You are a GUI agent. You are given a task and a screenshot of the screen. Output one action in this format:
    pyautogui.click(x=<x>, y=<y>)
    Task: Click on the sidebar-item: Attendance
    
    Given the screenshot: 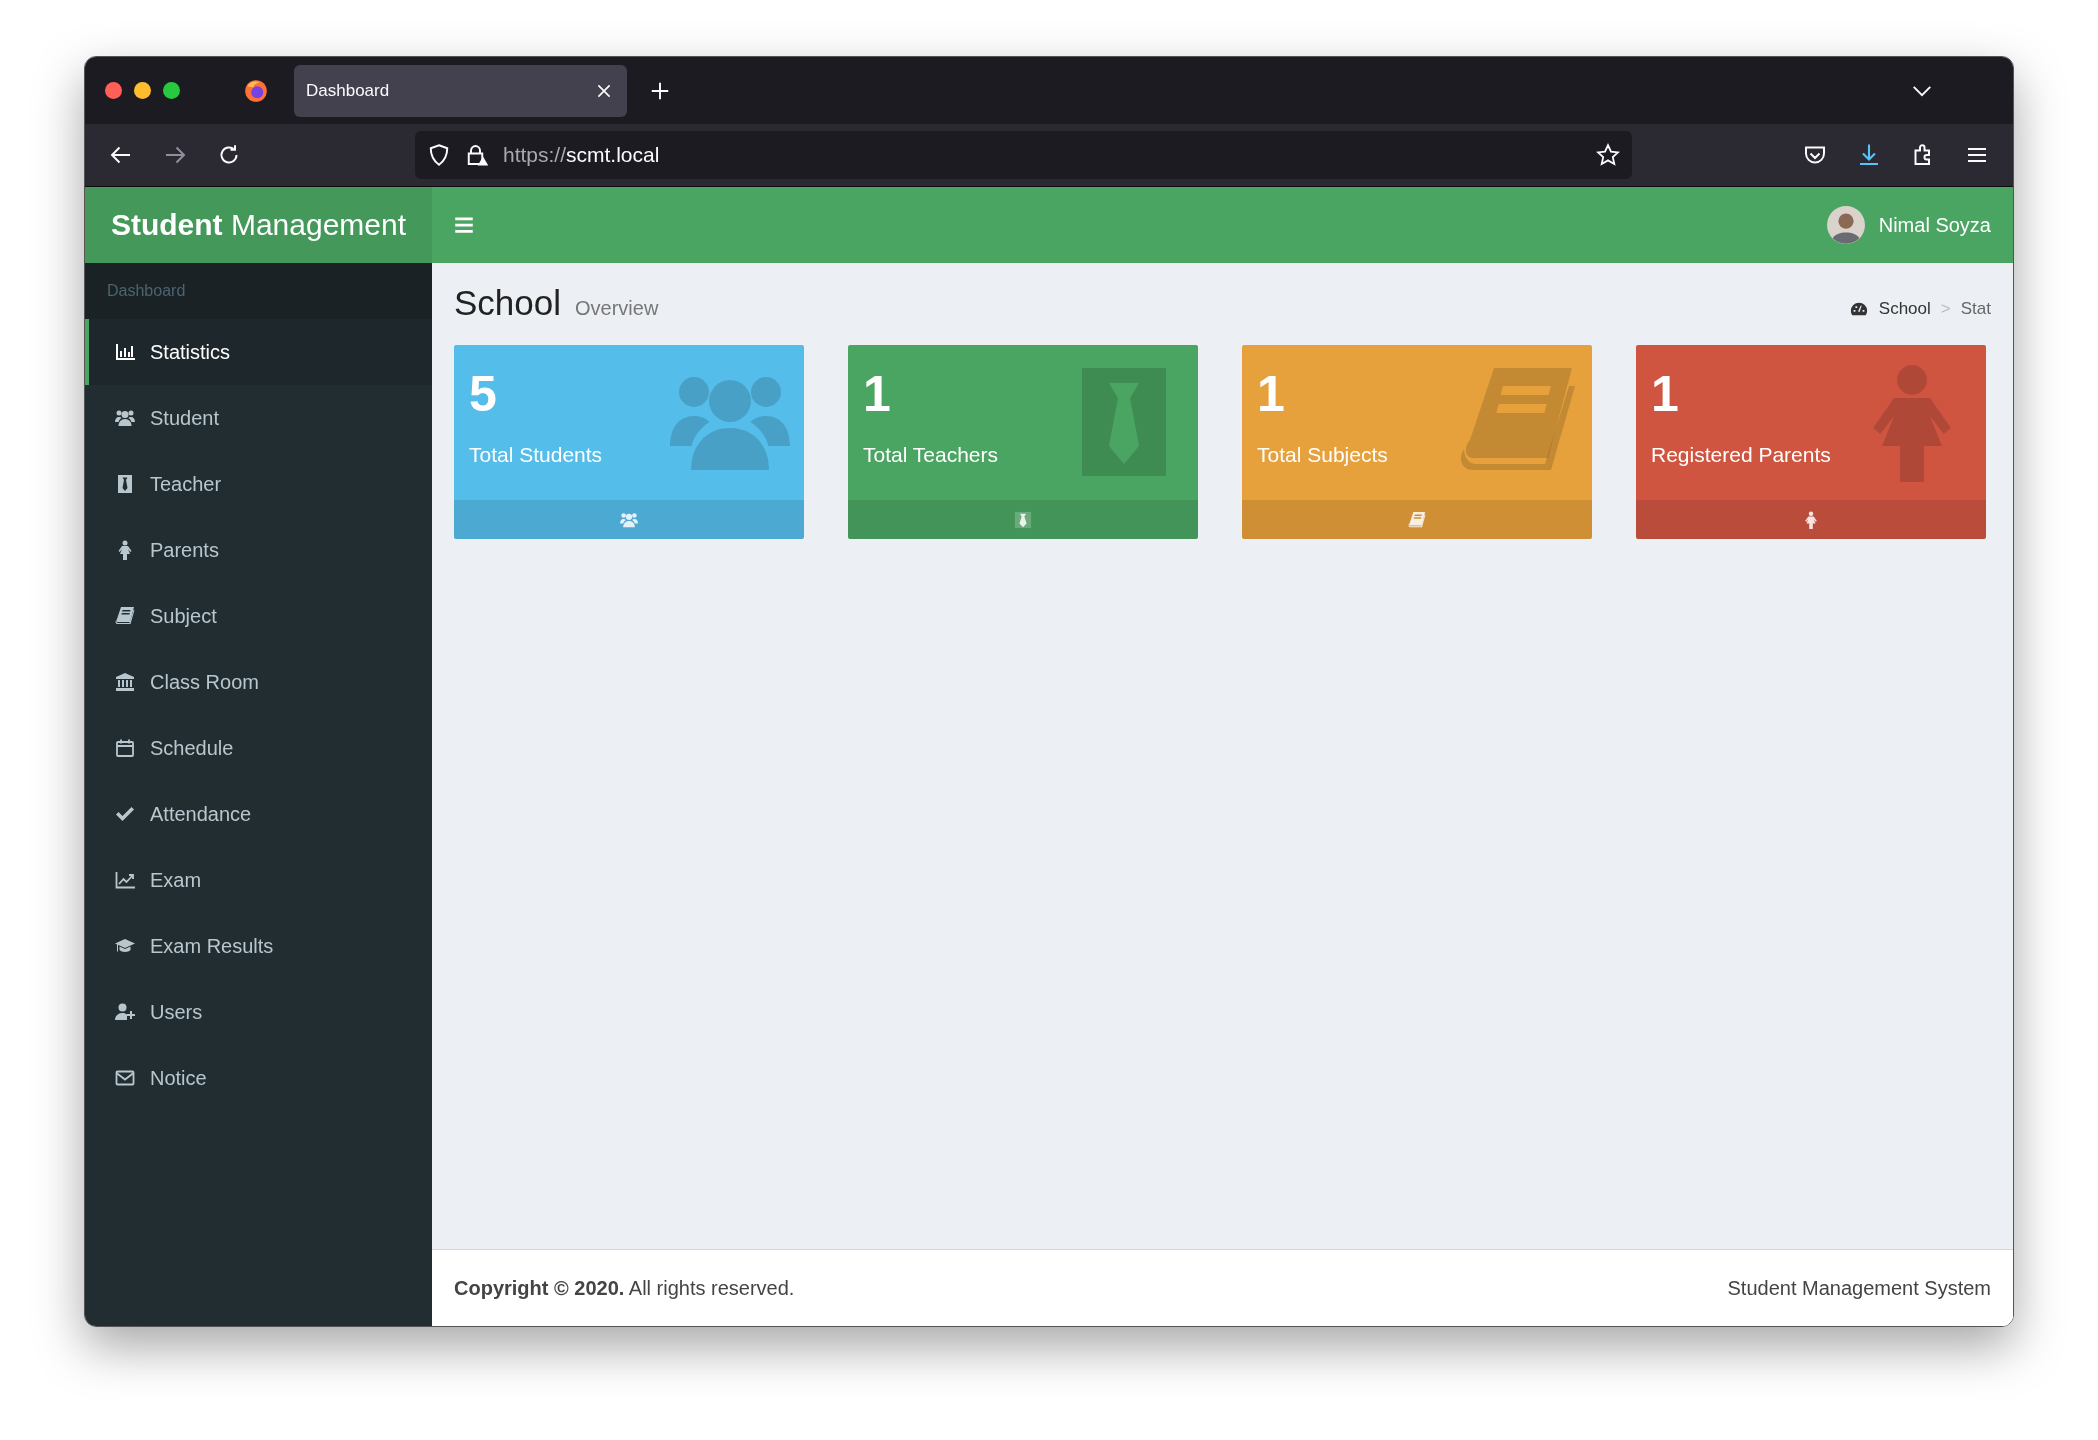 What is the action you would take?
    pyautogui.click(x=258, y=814)
    